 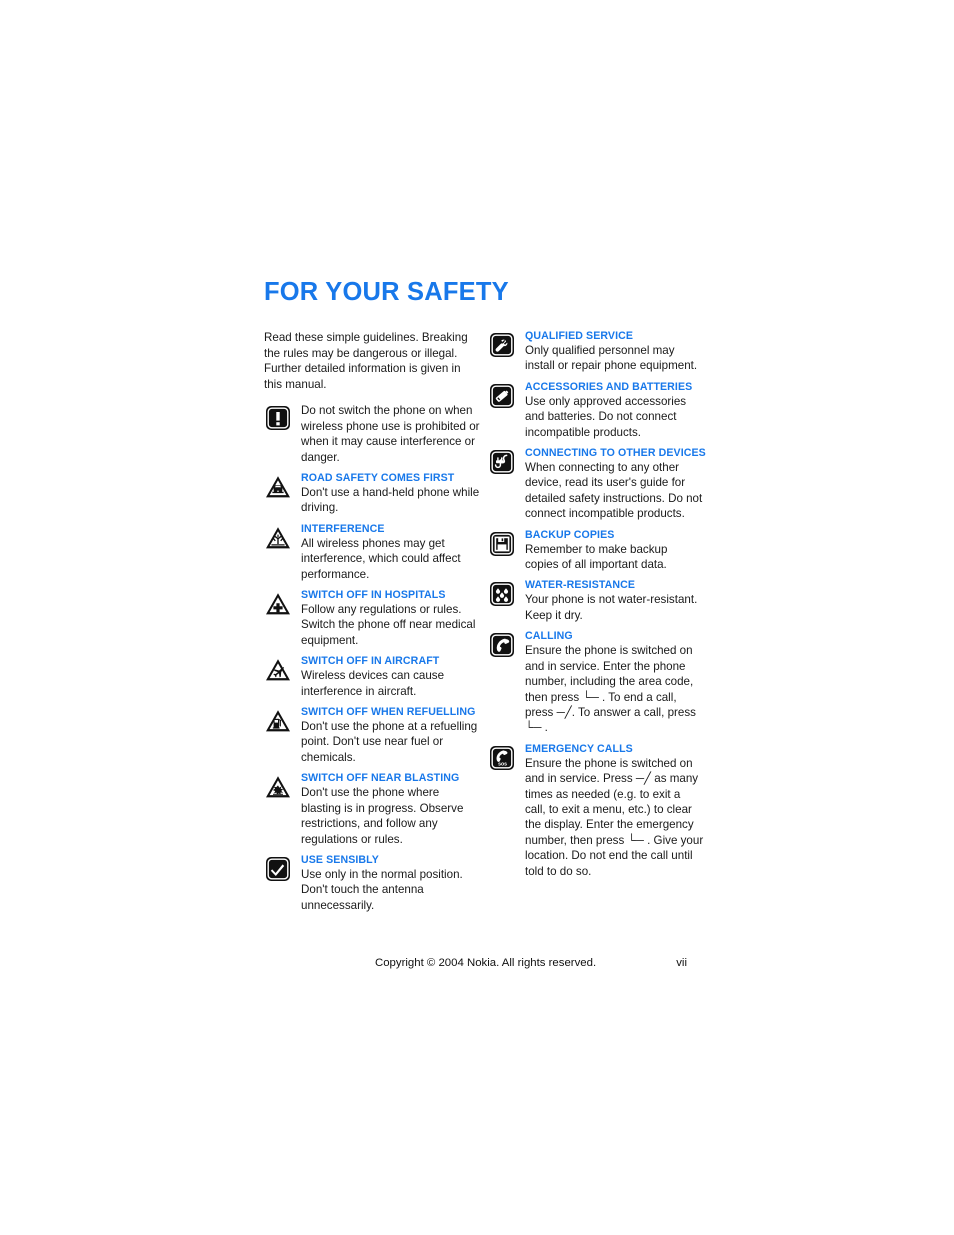 I want to click on safety-entry-heading: SWITCH OFF WHEN REFUELLING, so click(x=388, y=712).